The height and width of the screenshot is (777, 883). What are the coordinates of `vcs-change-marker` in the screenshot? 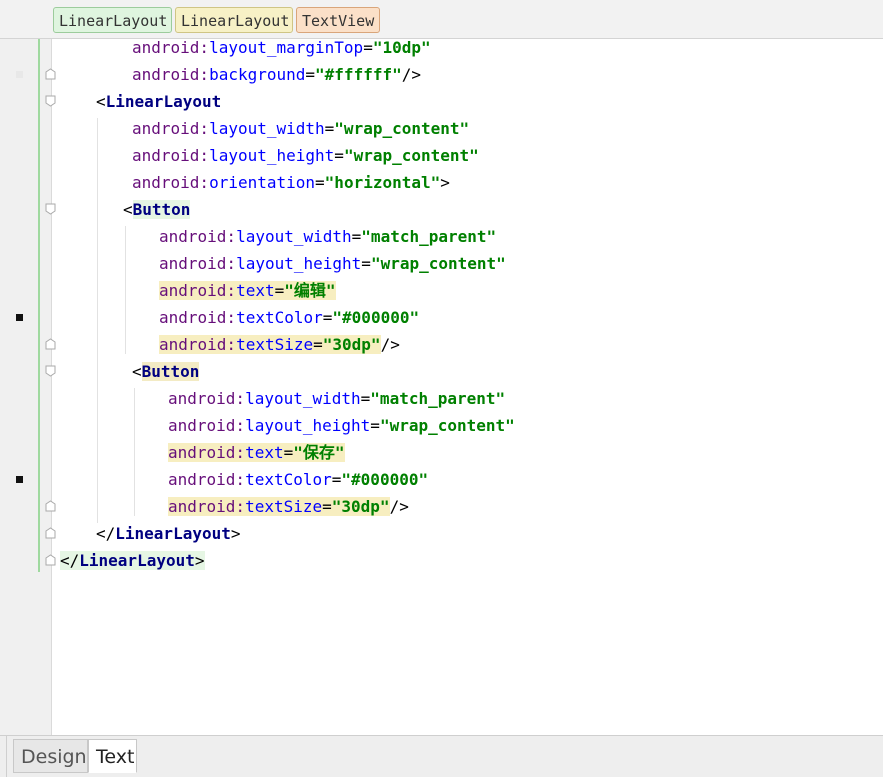 It's located at (39, 305).